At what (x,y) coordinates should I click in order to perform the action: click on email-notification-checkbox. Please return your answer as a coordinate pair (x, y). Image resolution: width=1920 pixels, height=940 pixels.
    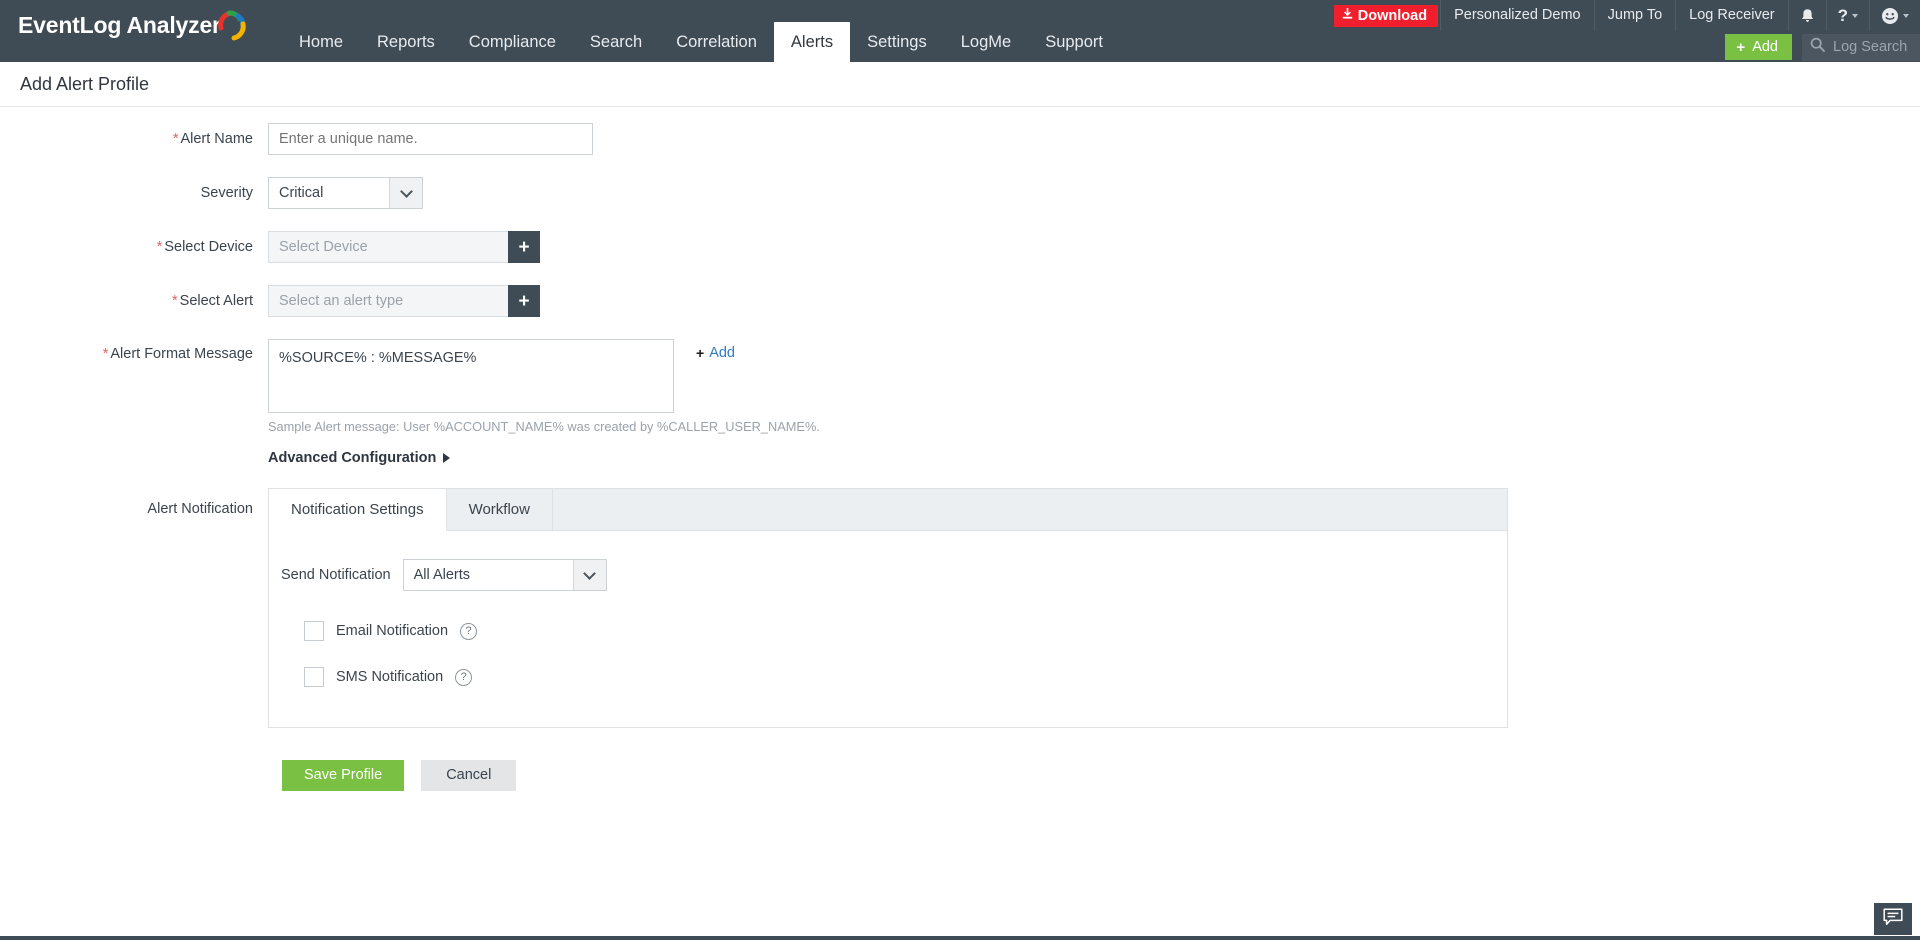
    Looking at the image, I should click on (314, 631).